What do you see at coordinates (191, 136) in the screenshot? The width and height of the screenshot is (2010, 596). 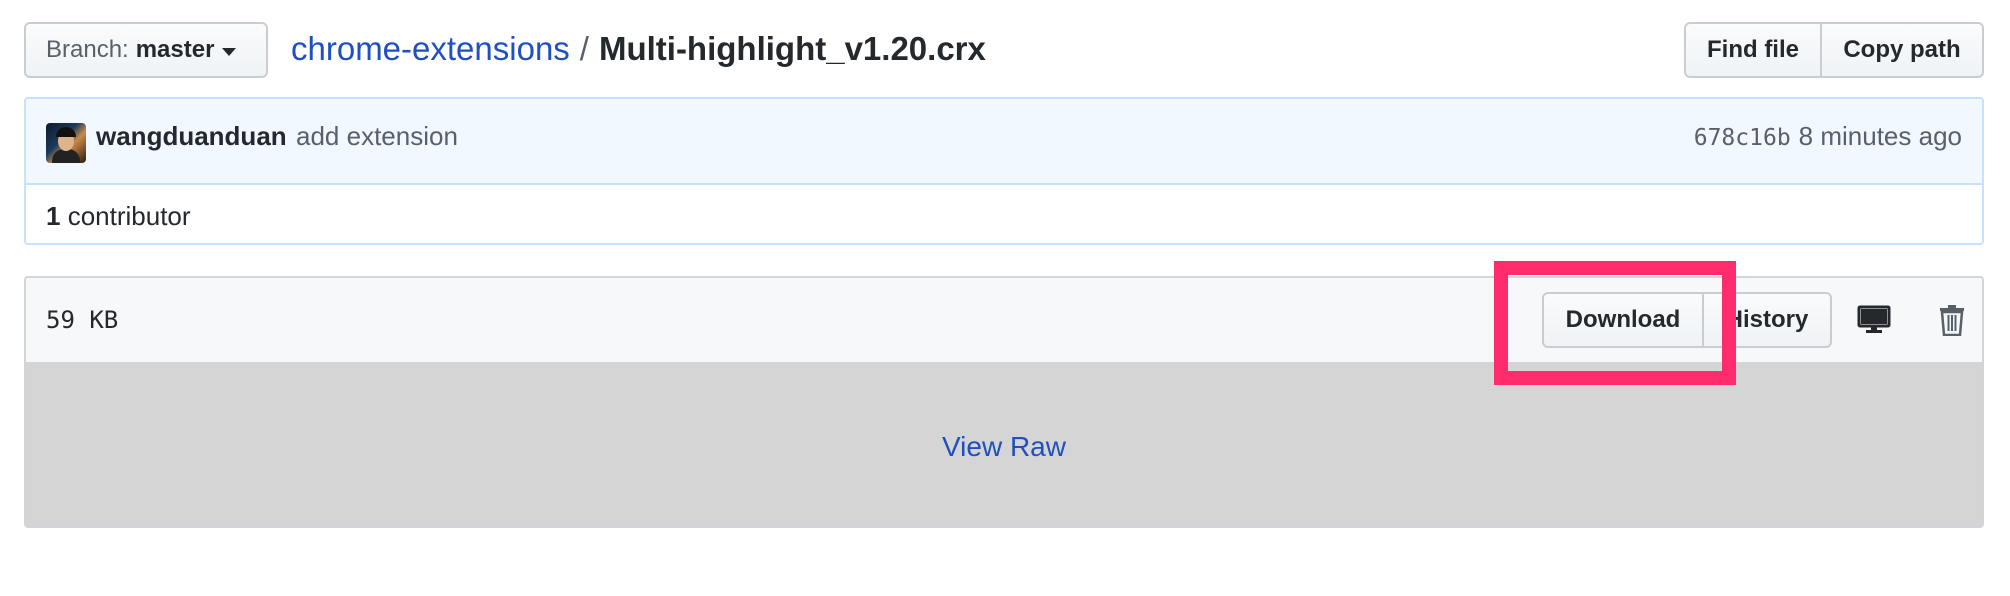 I see `commit-author-link: wangduanduan` at bounding box center [191, 136].